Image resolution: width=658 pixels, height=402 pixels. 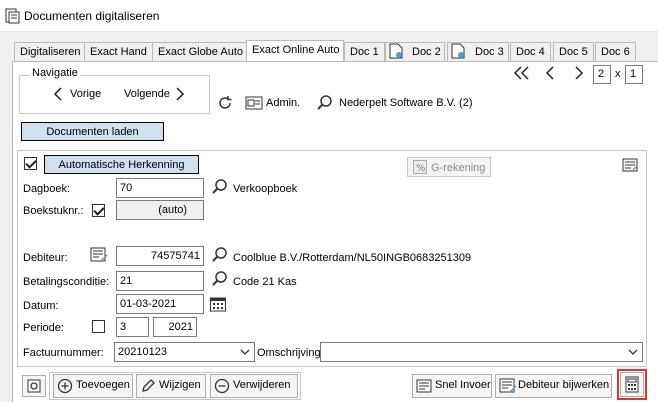 I want to click on quick-entry-button: Snel Invoer, so click(x=452, y=386).